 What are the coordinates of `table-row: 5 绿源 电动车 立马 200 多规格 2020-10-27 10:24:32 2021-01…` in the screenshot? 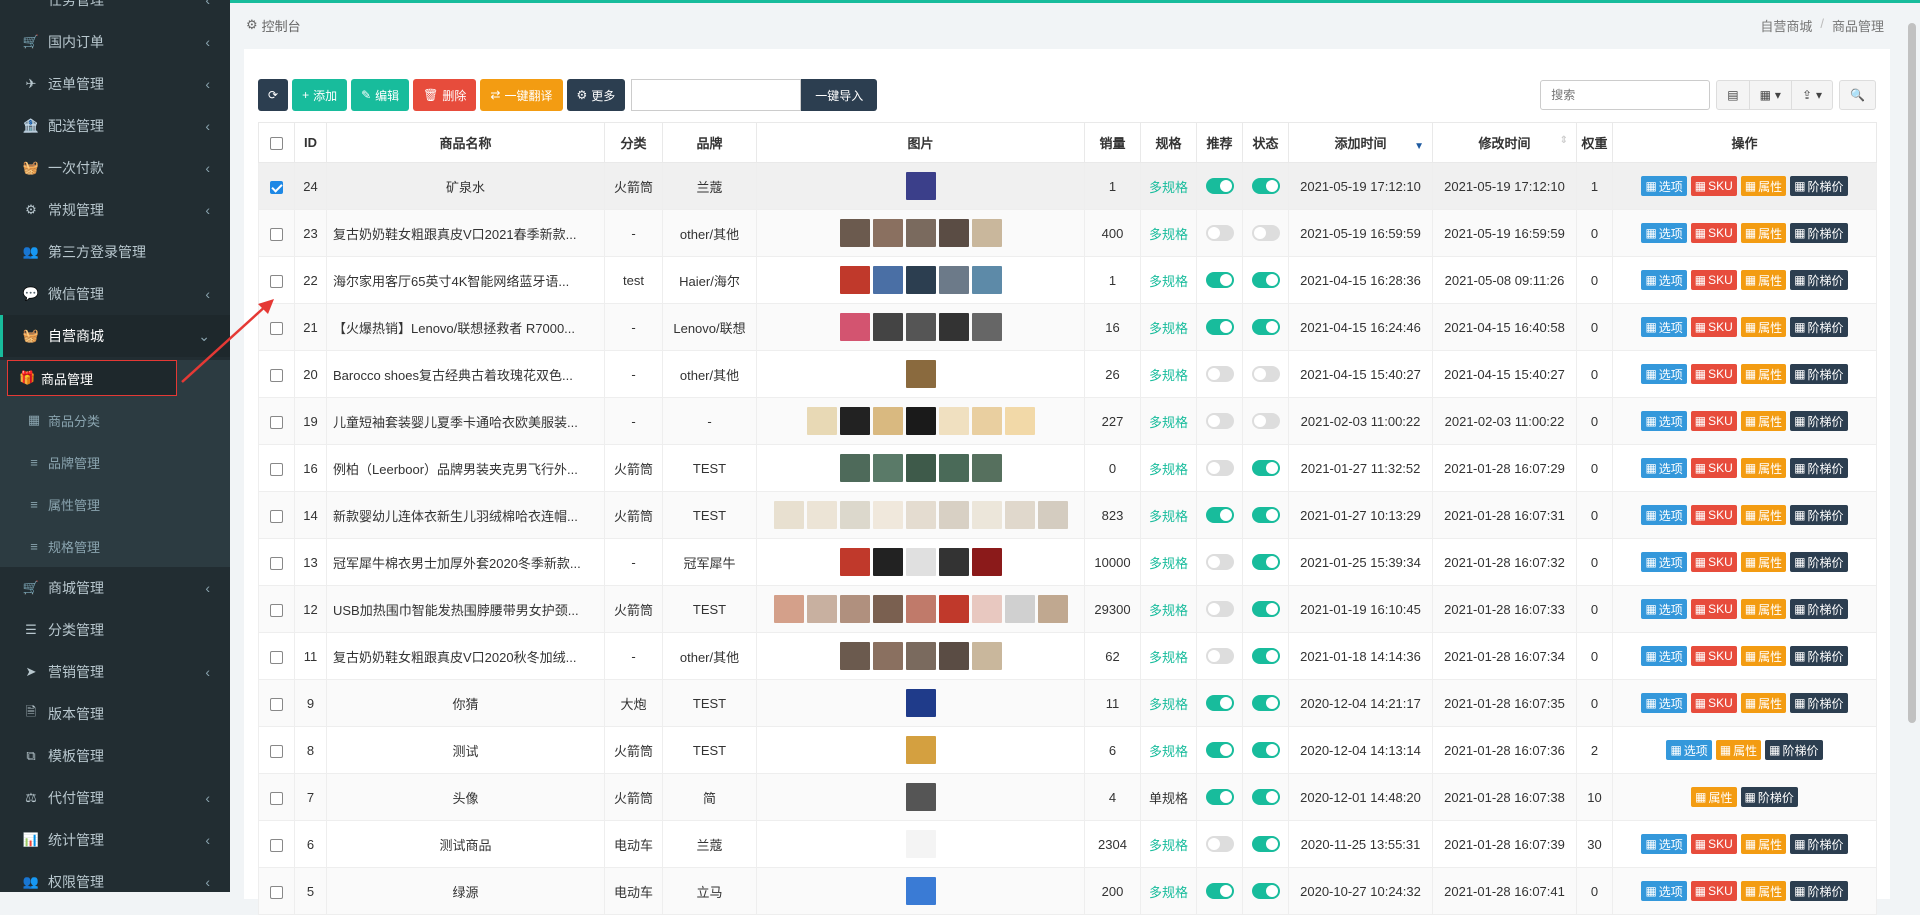 It's located at (1067, 891).